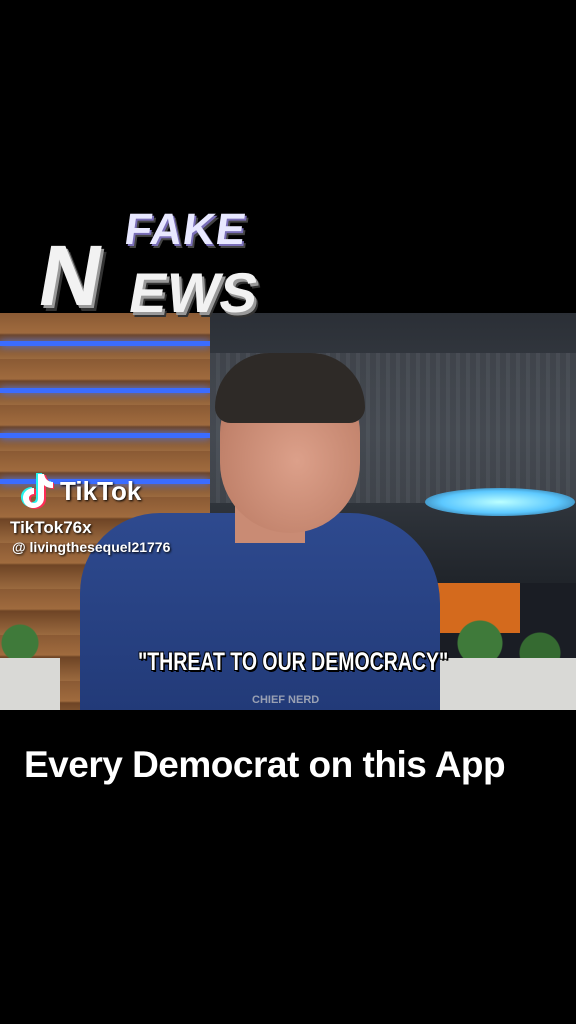 The width and height of the screenshot is (576, 1024). I want to click on fake-news-rest-word: EWS, so click(194, 292).